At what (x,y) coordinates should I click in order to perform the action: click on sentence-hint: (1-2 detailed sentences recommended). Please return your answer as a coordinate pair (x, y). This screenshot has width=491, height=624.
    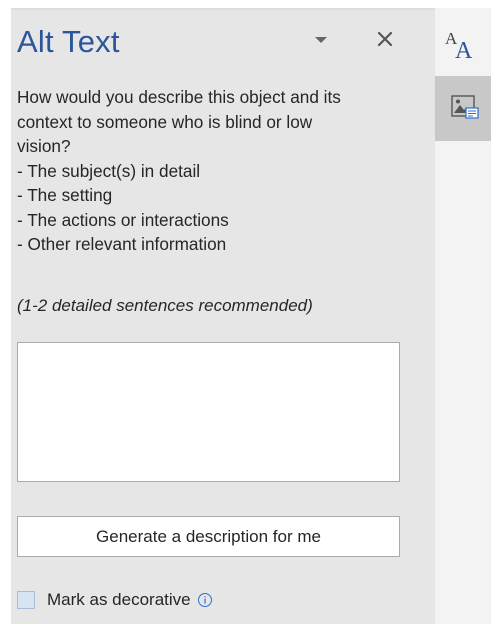
    Looking at the image, I should click on (165, 305).